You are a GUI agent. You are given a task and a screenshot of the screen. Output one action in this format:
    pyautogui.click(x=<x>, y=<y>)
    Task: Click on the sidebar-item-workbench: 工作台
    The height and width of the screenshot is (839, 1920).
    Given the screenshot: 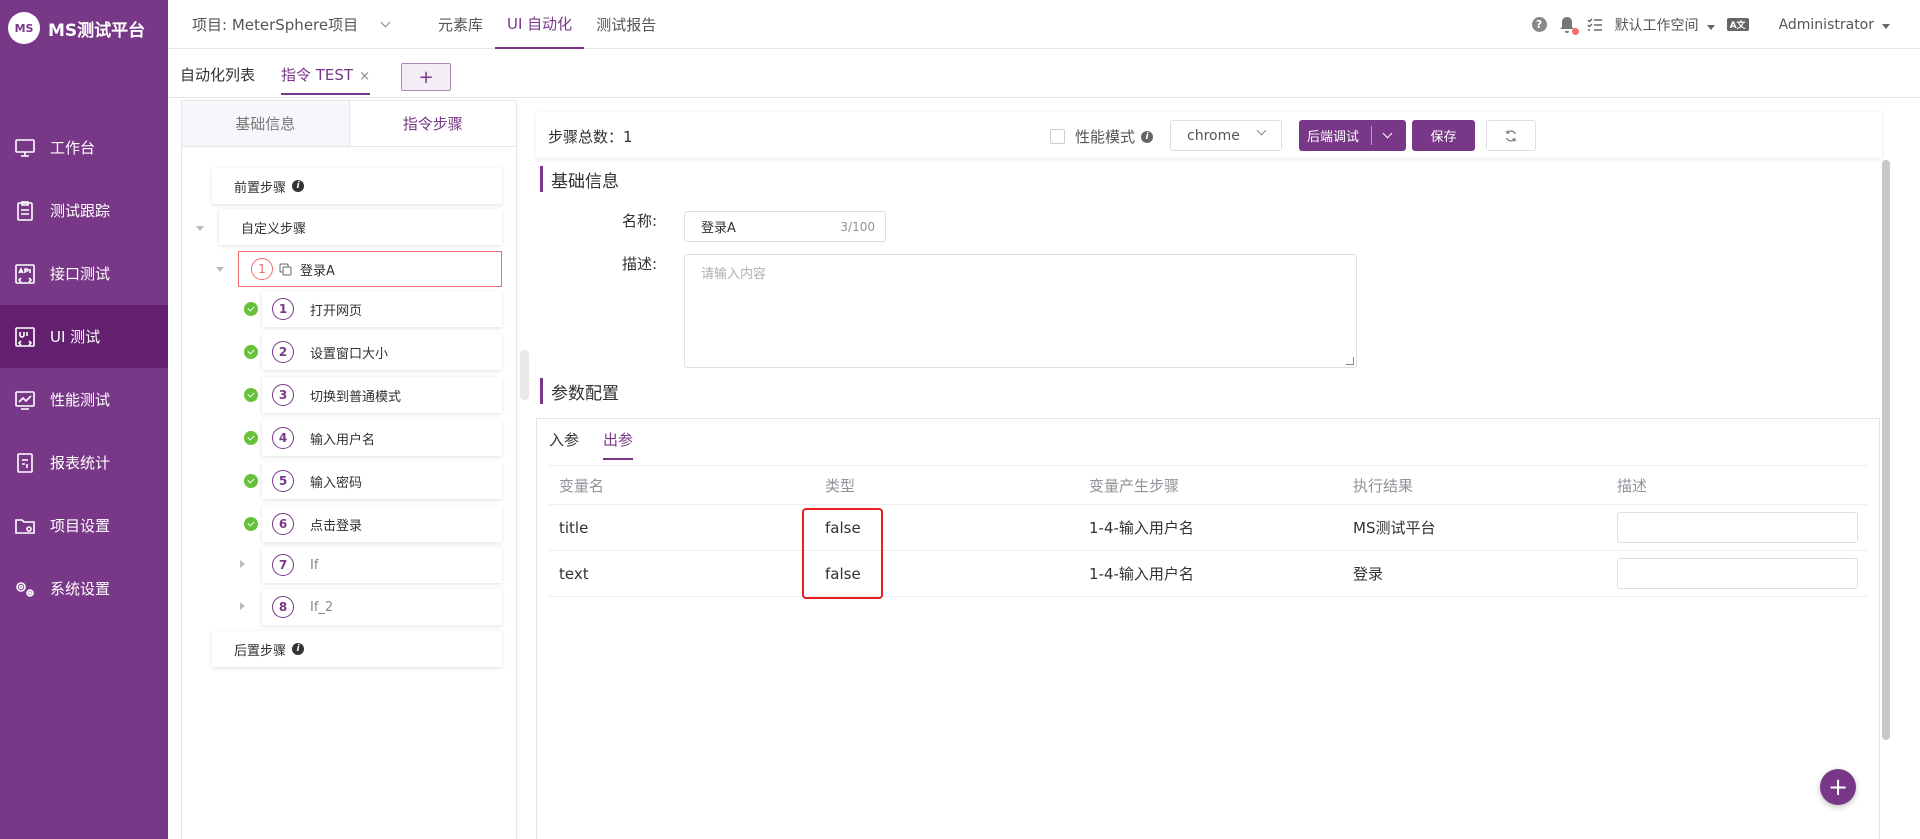 What is the action you would take?
    pyautogui.click(x=84, y=147)
    